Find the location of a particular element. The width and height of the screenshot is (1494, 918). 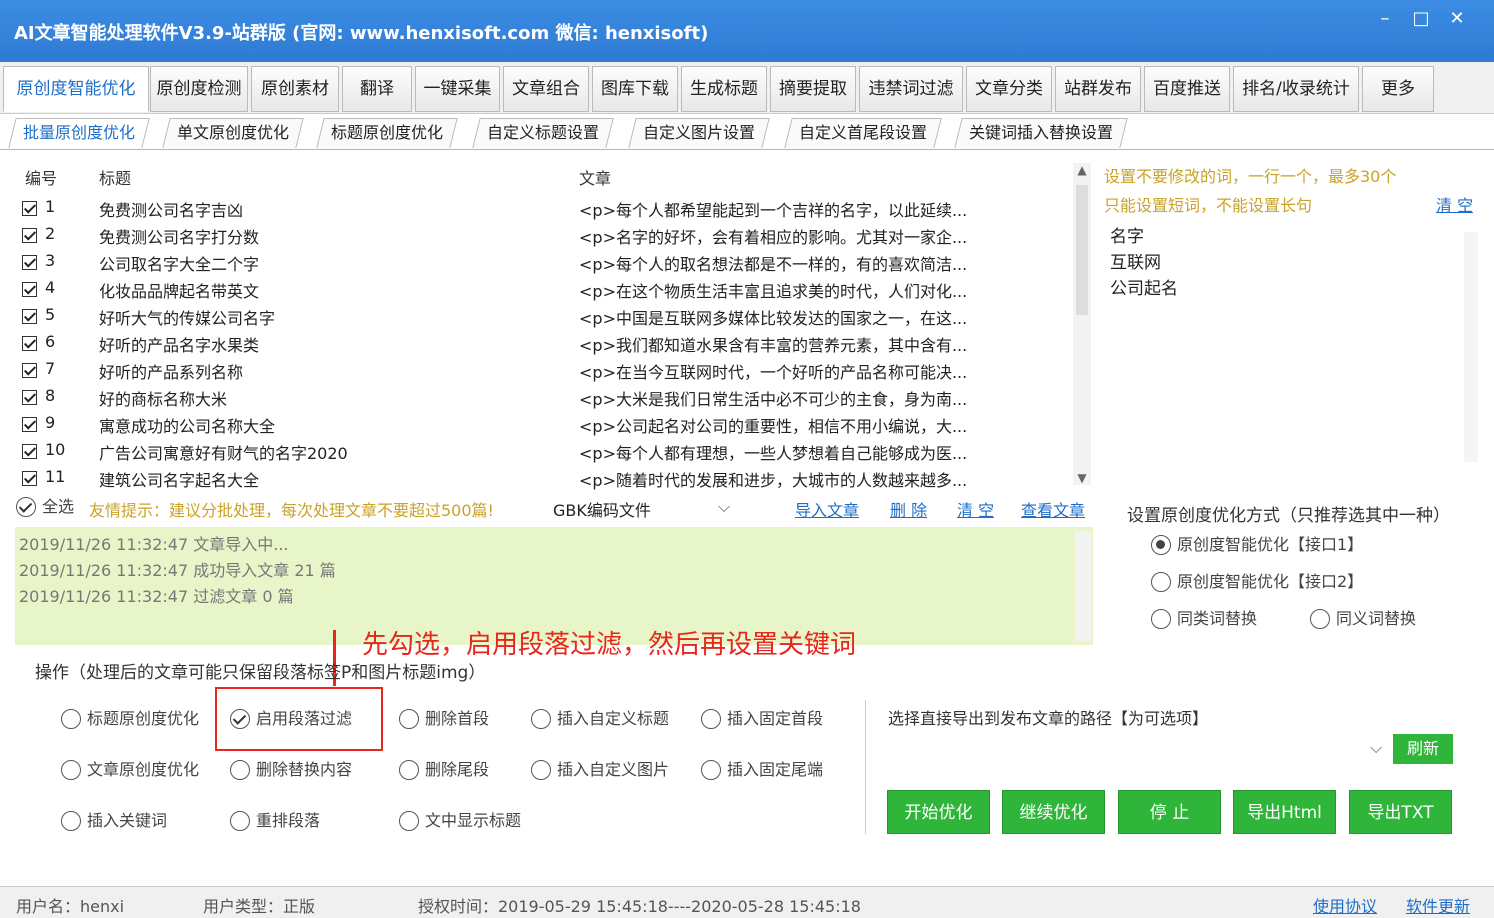

tab-original-material: 原创素材 is located at coordinates (295, 89).